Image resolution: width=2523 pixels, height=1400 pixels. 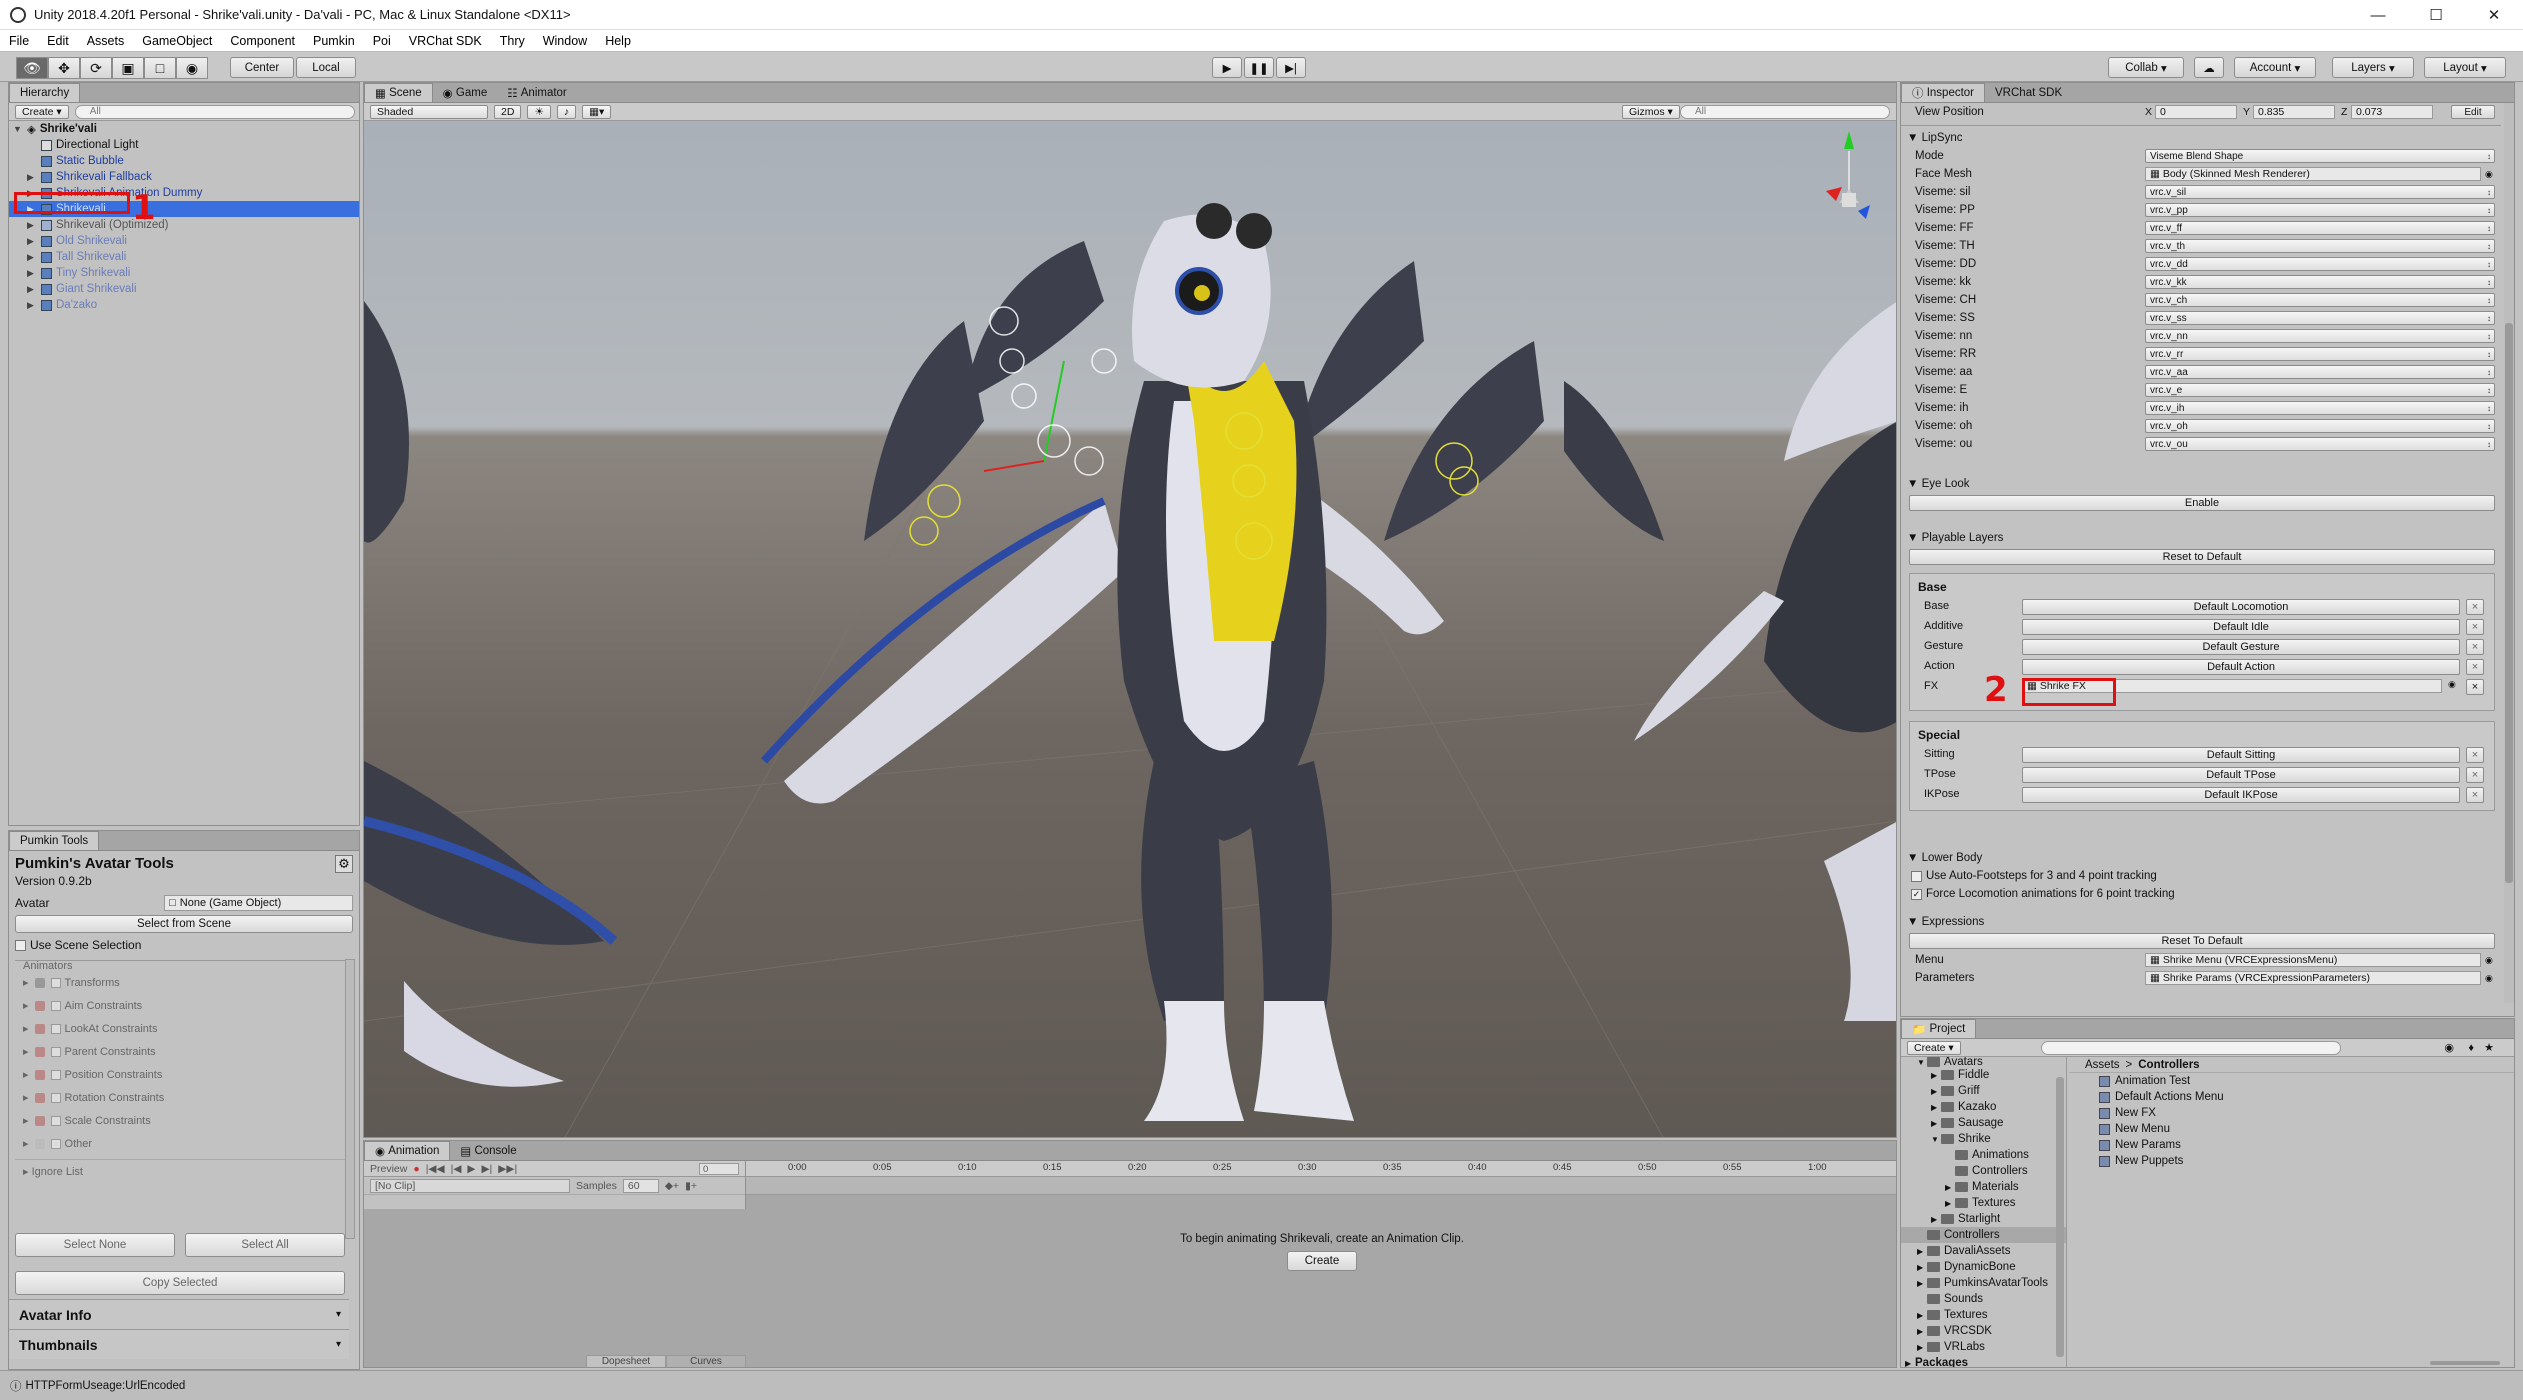 I want to click on folder-item: ▶ DynamicBone, so click(x=1983, y=1267).